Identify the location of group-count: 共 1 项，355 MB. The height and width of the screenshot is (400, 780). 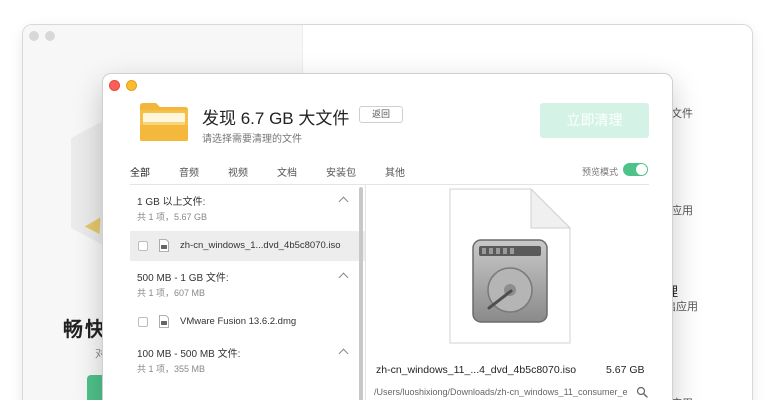
(171, 369).